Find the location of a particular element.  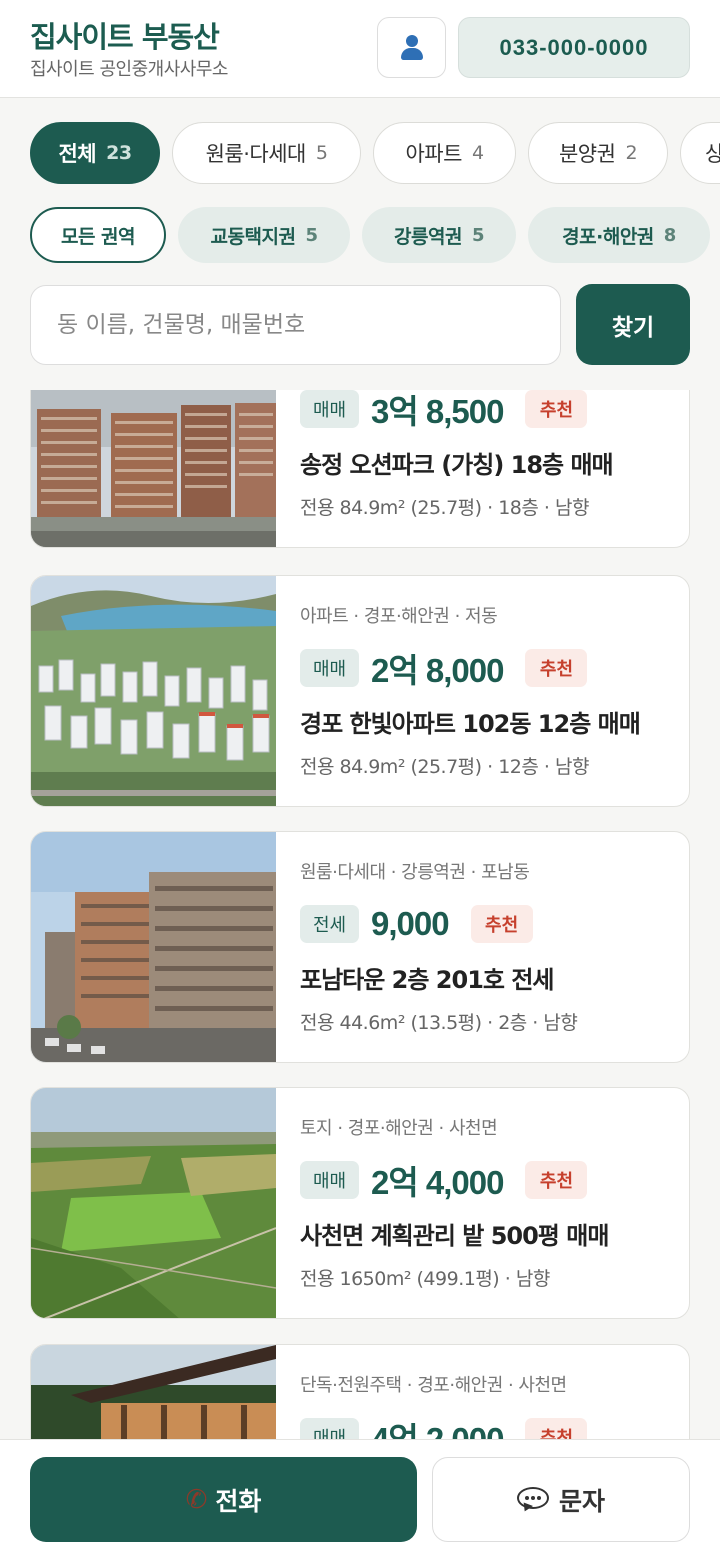

category-chip-apartment: 아파트 4 is located at coordinates (444, 153).